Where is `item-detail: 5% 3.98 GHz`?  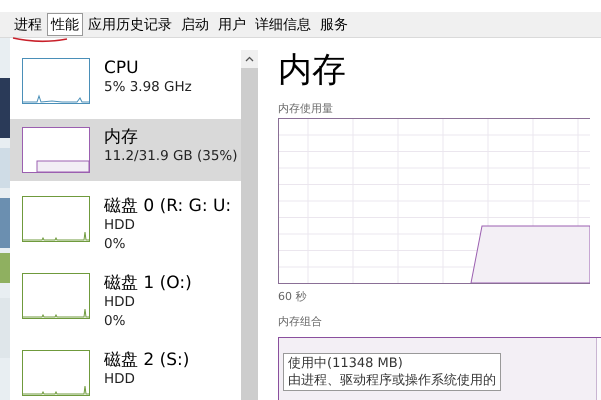
item-detail: 5% 3.98 GHz is located at coordinates (148, 87).